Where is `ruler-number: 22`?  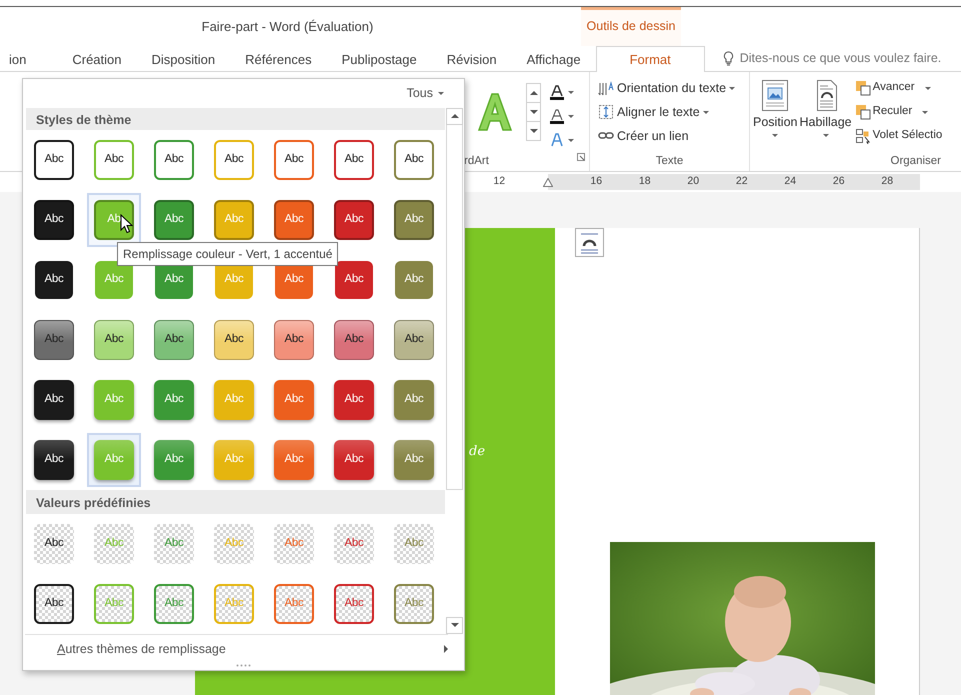 ruler-number: 22 is located at coordinates (741, 182).